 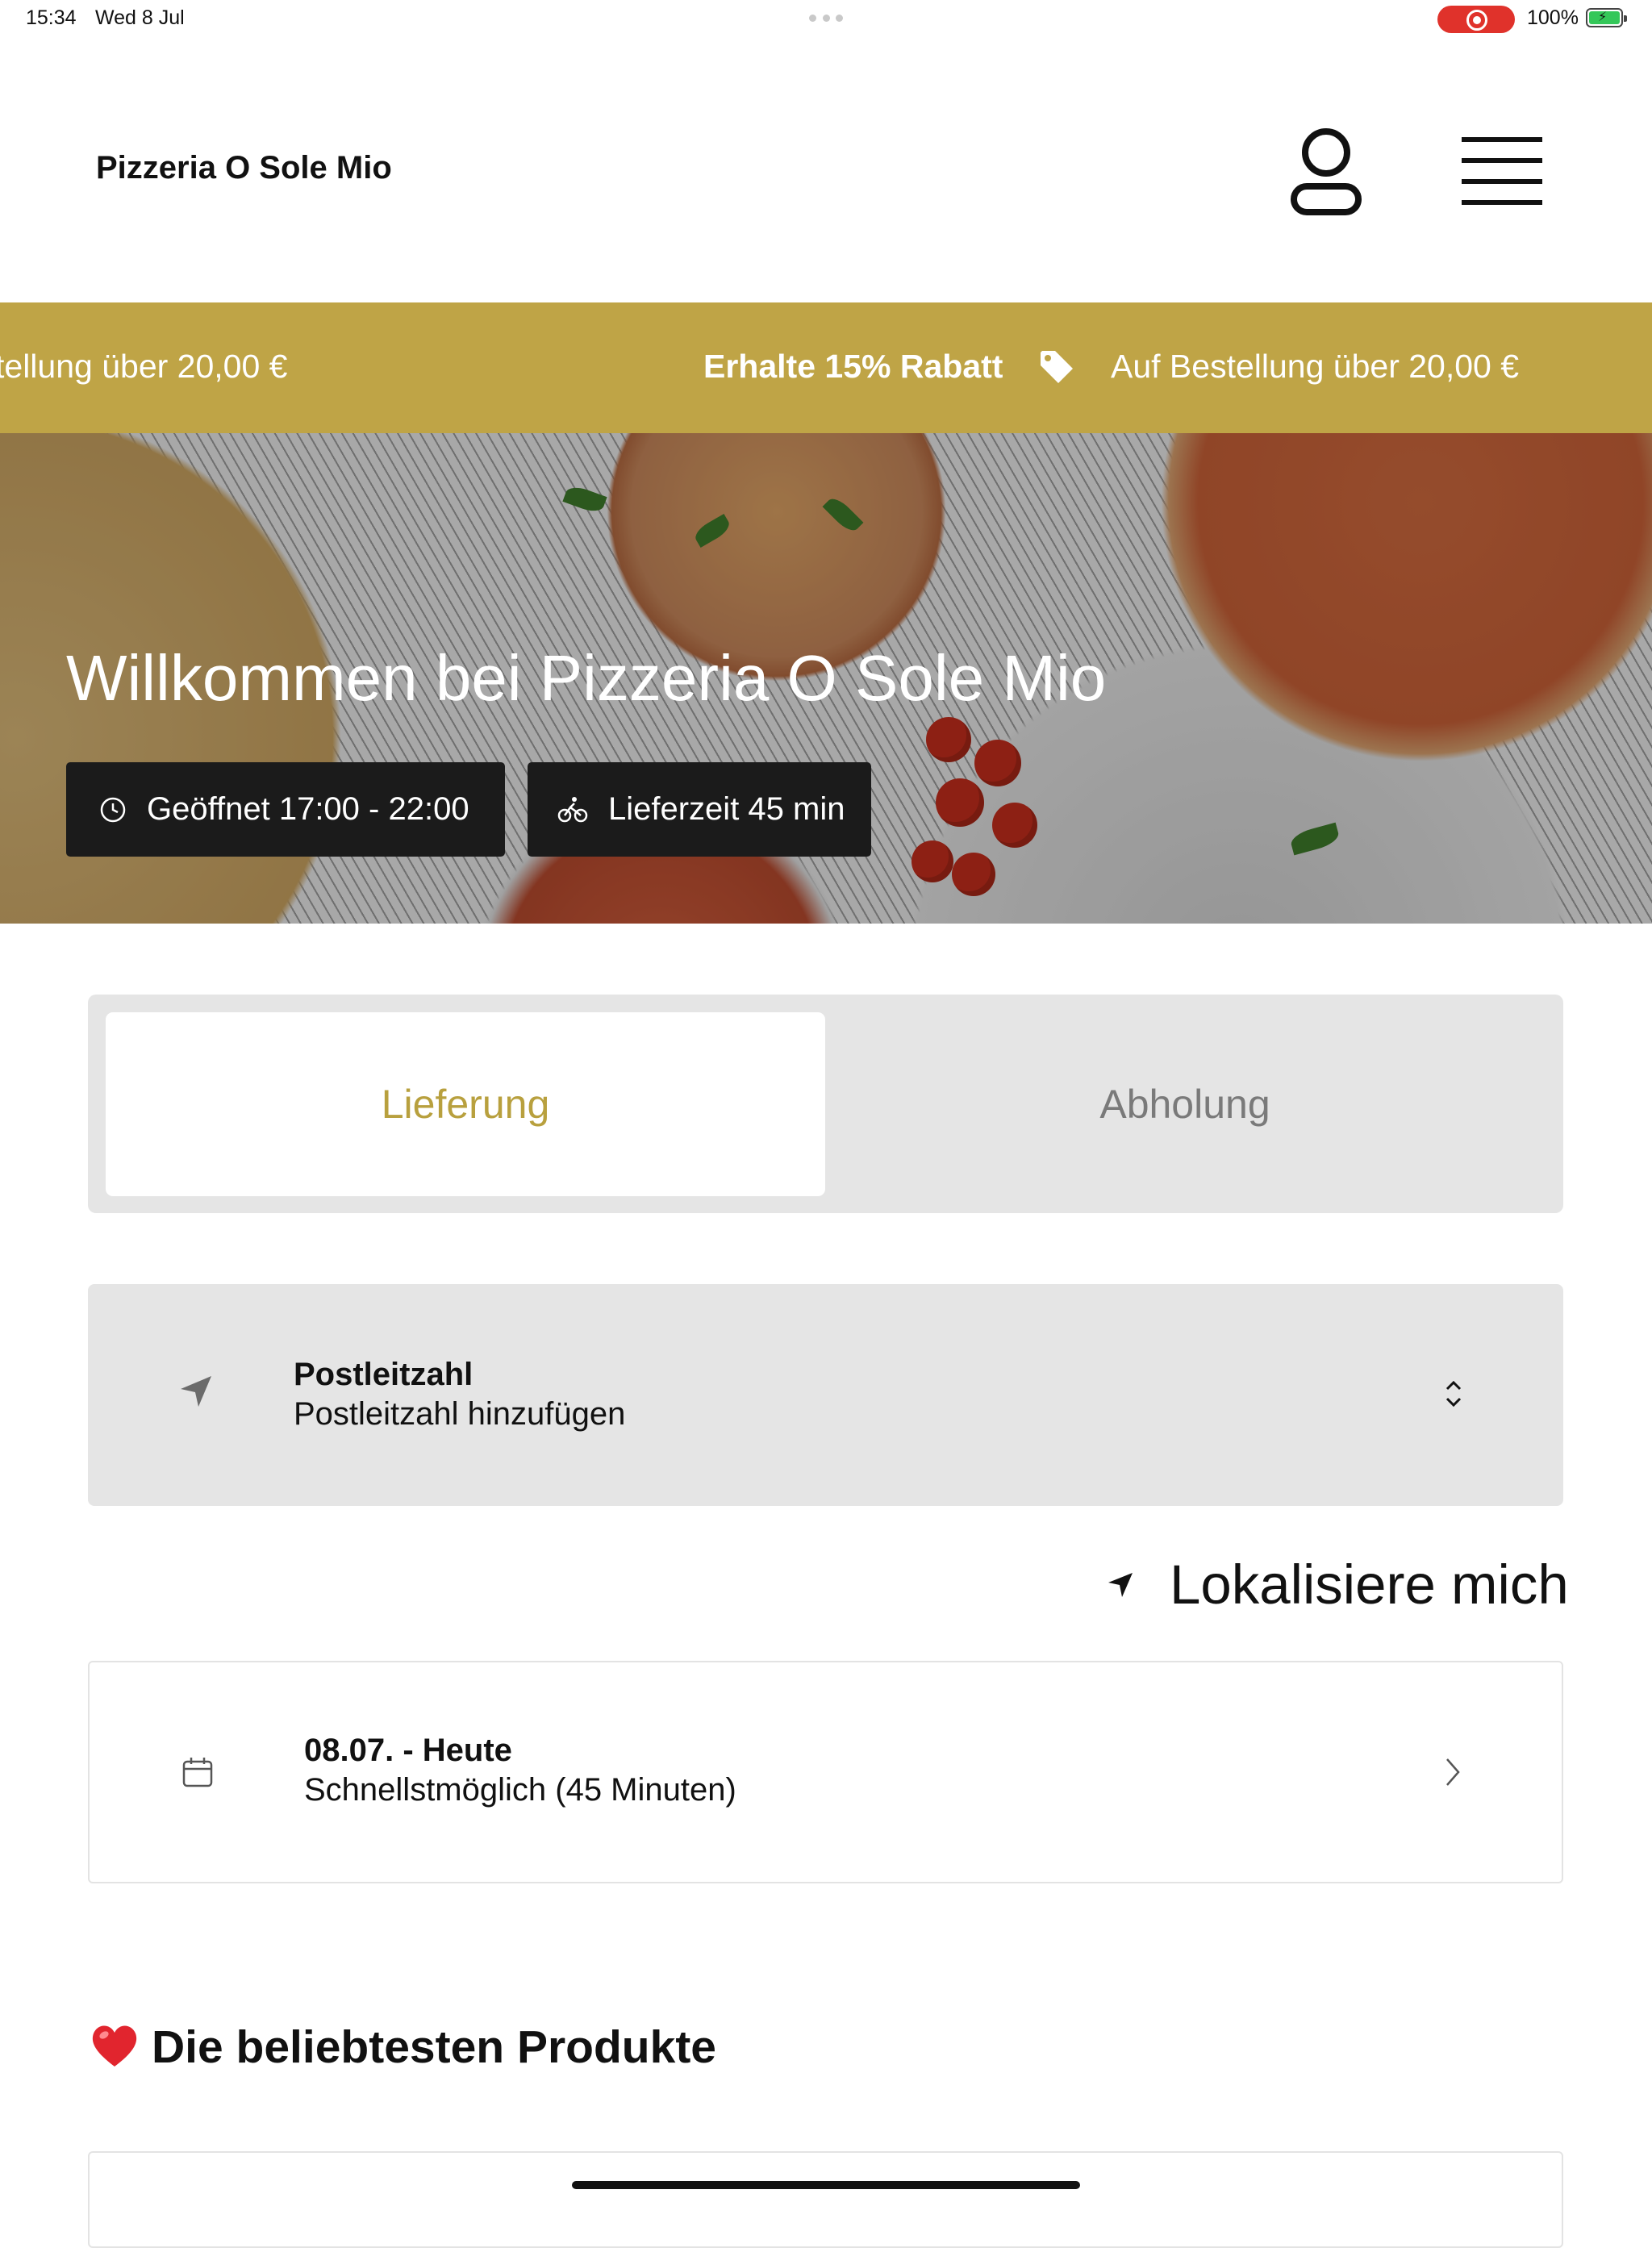 I want to click on hamburger-menu-icon, so click(x=1502, y=171).